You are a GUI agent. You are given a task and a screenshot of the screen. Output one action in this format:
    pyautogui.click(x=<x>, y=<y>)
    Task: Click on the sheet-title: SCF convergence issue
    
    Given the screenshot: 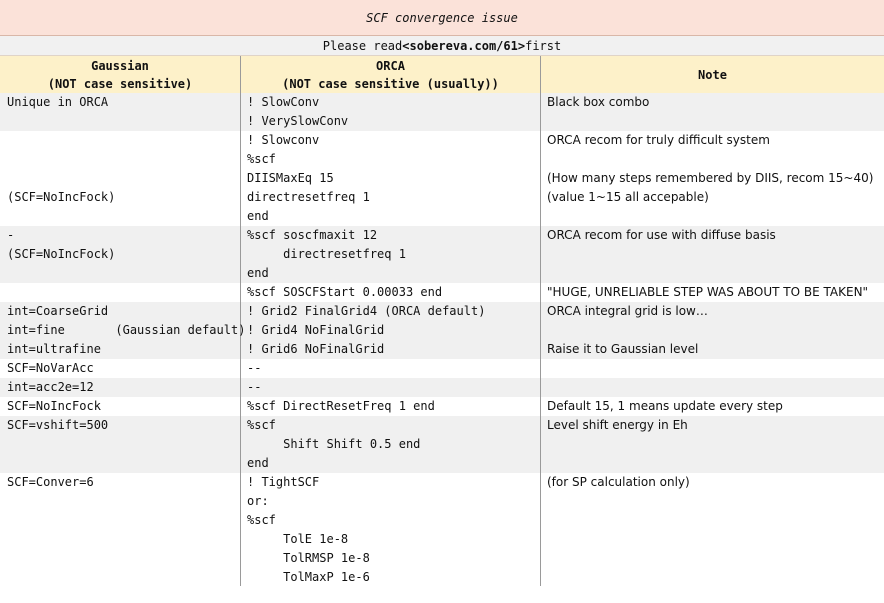 What is the action you would take?
    pyautogui.click(x=442, y=18)
    